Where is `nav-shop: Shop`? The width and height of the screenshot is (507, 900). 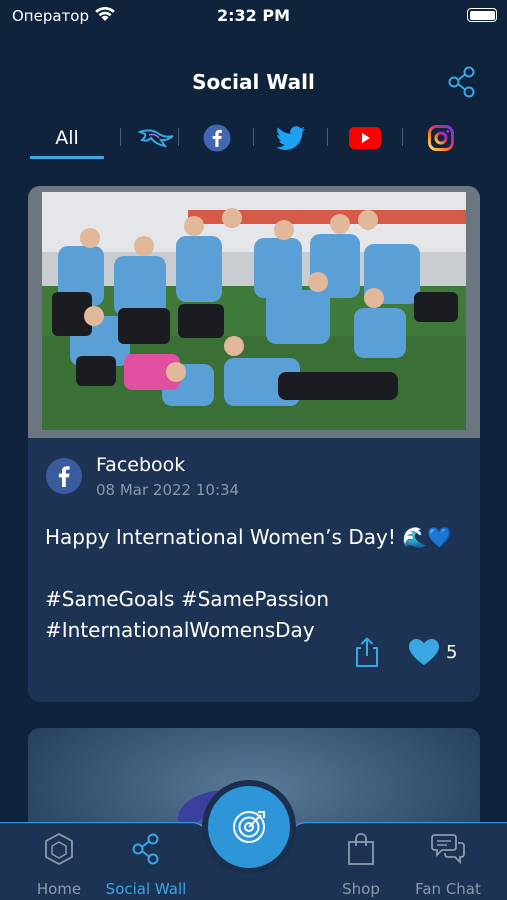 nav-shop: Shop is located at coordinates (361, 865).